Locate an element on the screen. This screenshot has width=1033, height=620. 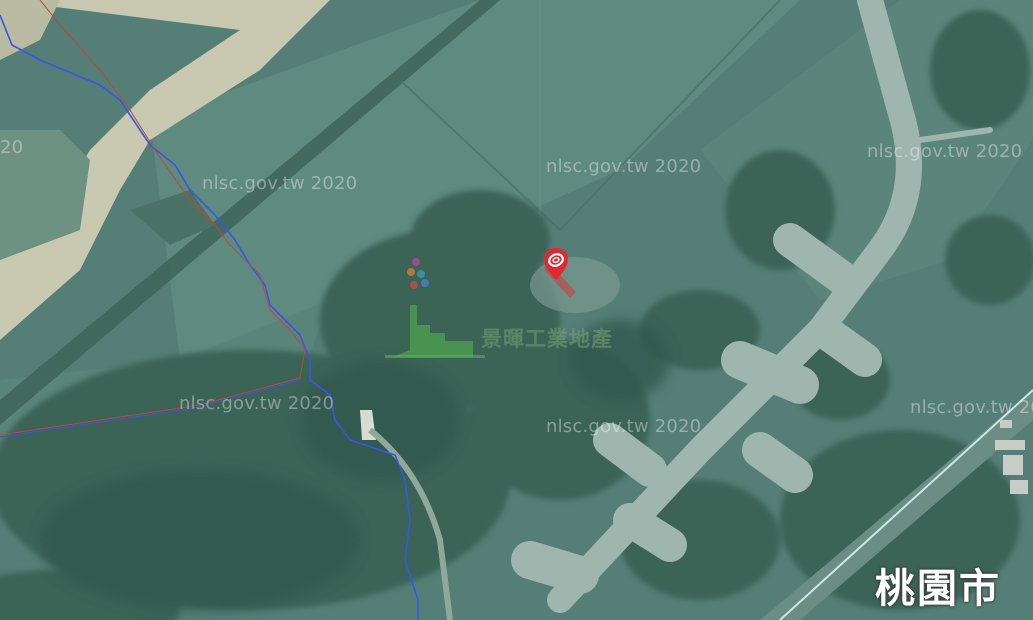
location-marker is located at coordinates (560, 273).